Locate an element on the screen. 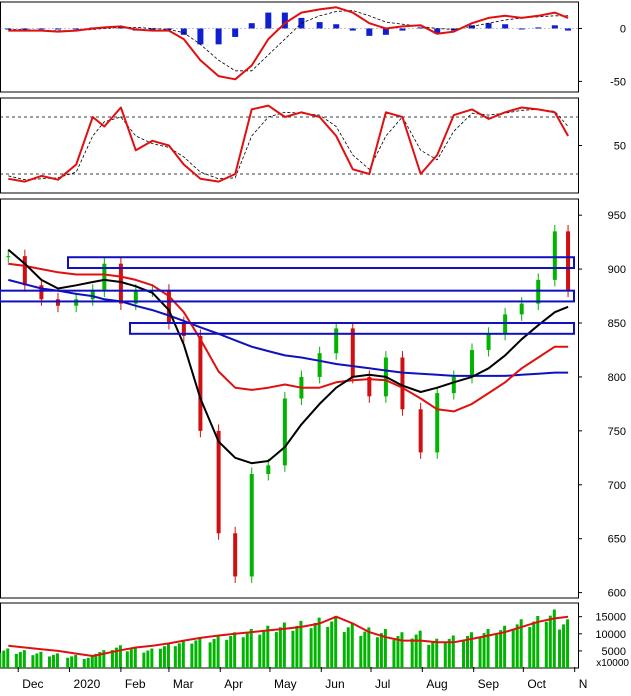 The height and width of the screenshot is (696, 631). y-tick-label: 0 is located at coordinates (623, 29).